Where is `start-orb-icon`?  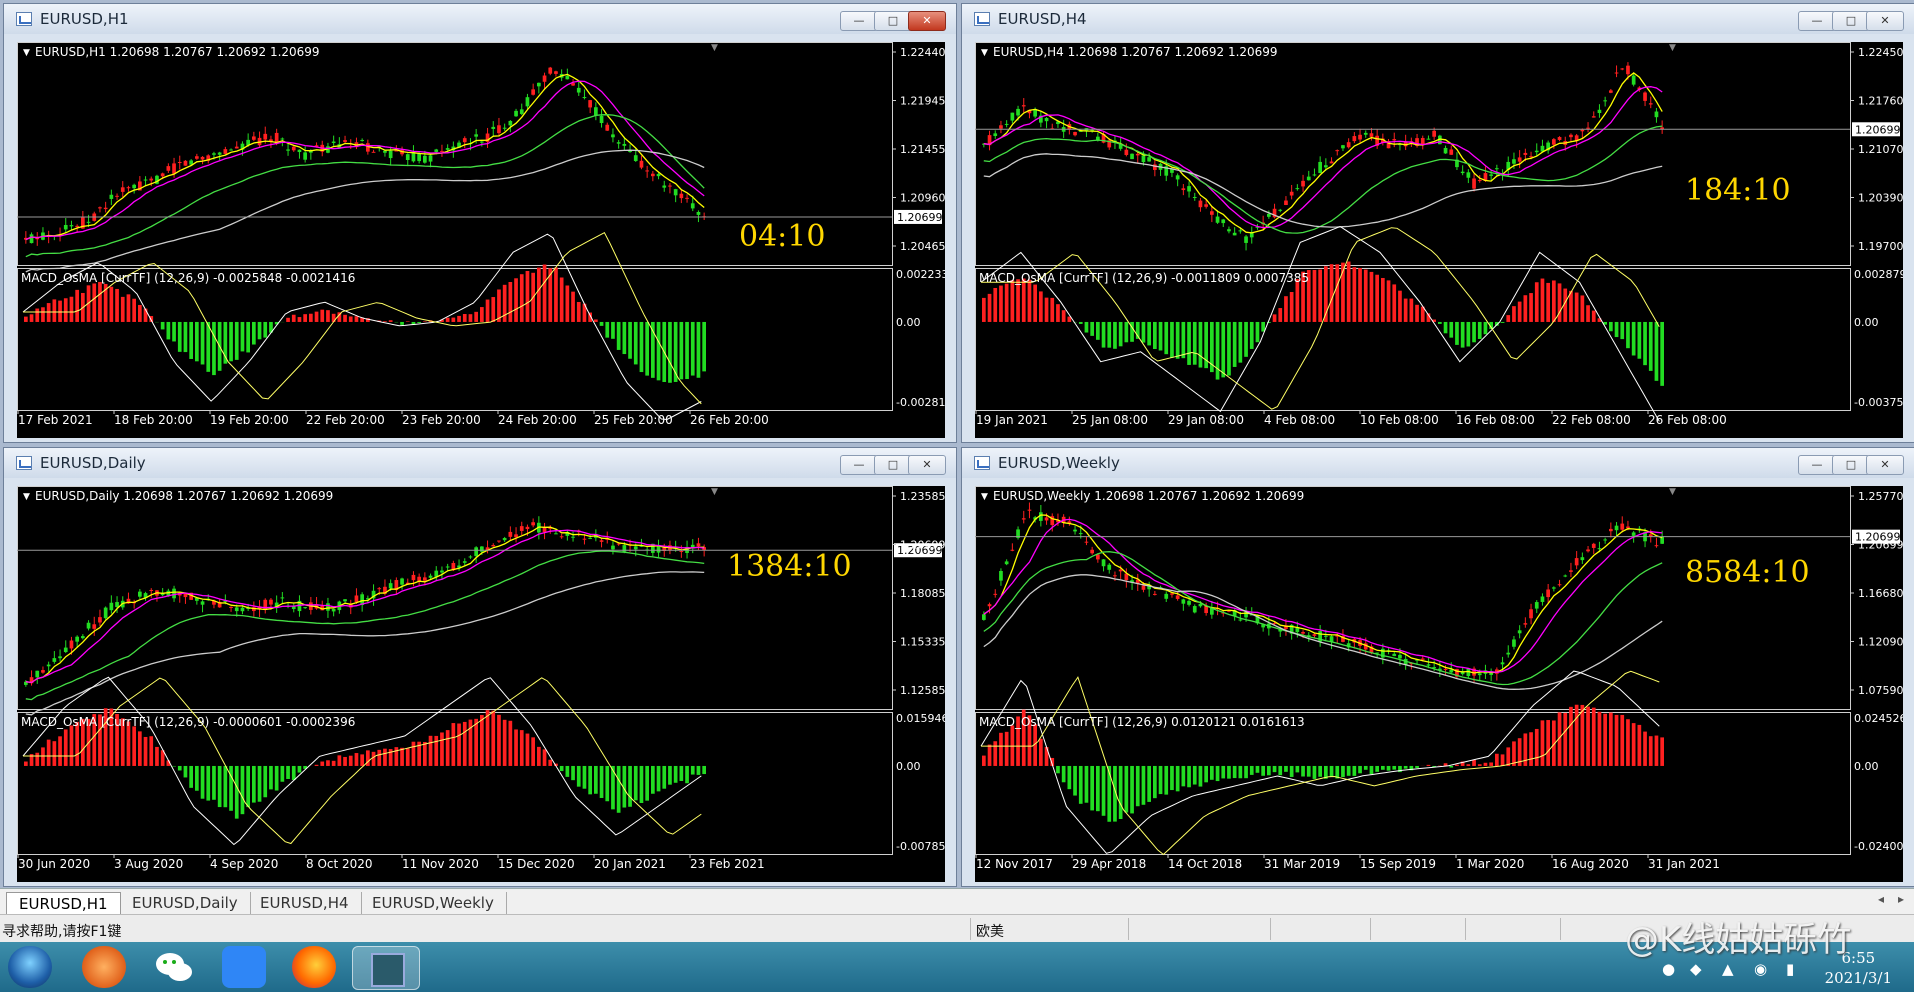 start-orb-icon is located at coordinates (30, 967).